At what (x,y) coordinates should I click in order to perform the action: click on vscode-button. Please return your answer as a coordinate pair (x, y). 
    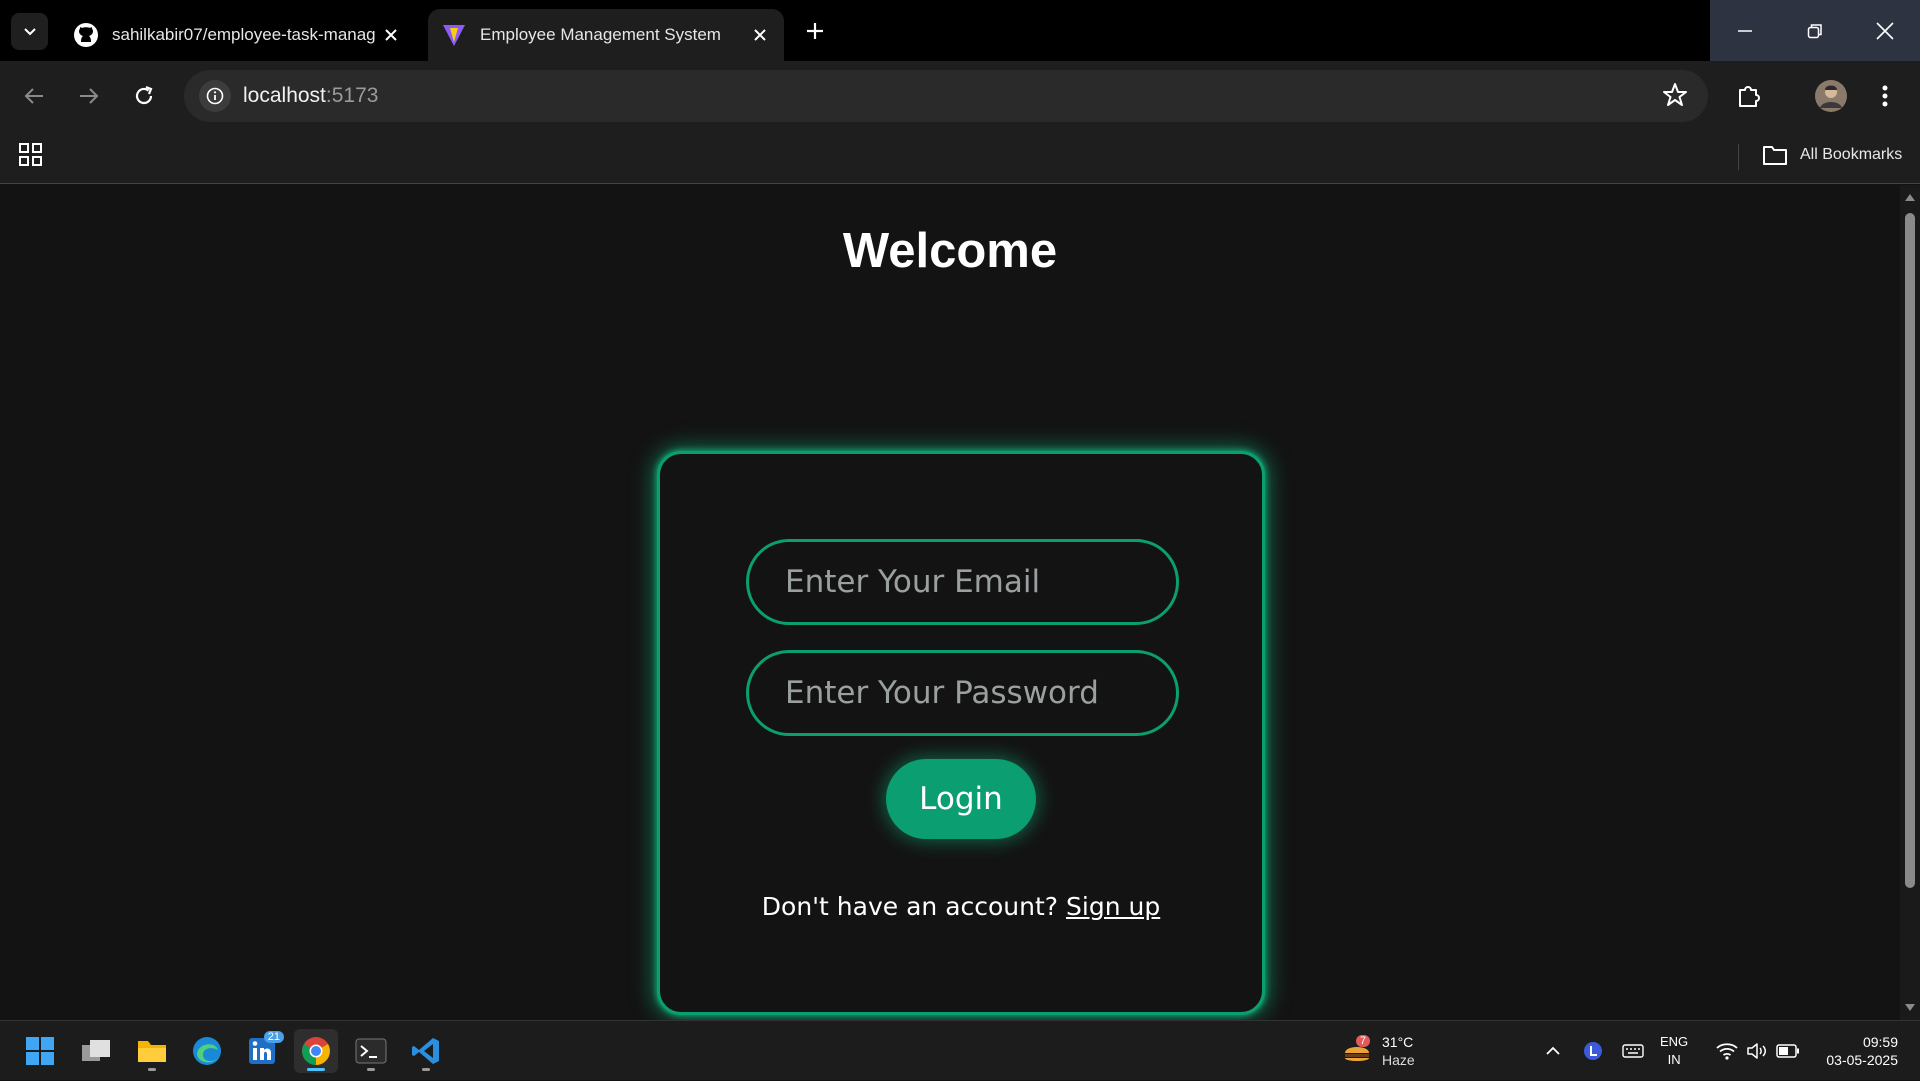
    Looking at the image, I should click on (426, 1051).